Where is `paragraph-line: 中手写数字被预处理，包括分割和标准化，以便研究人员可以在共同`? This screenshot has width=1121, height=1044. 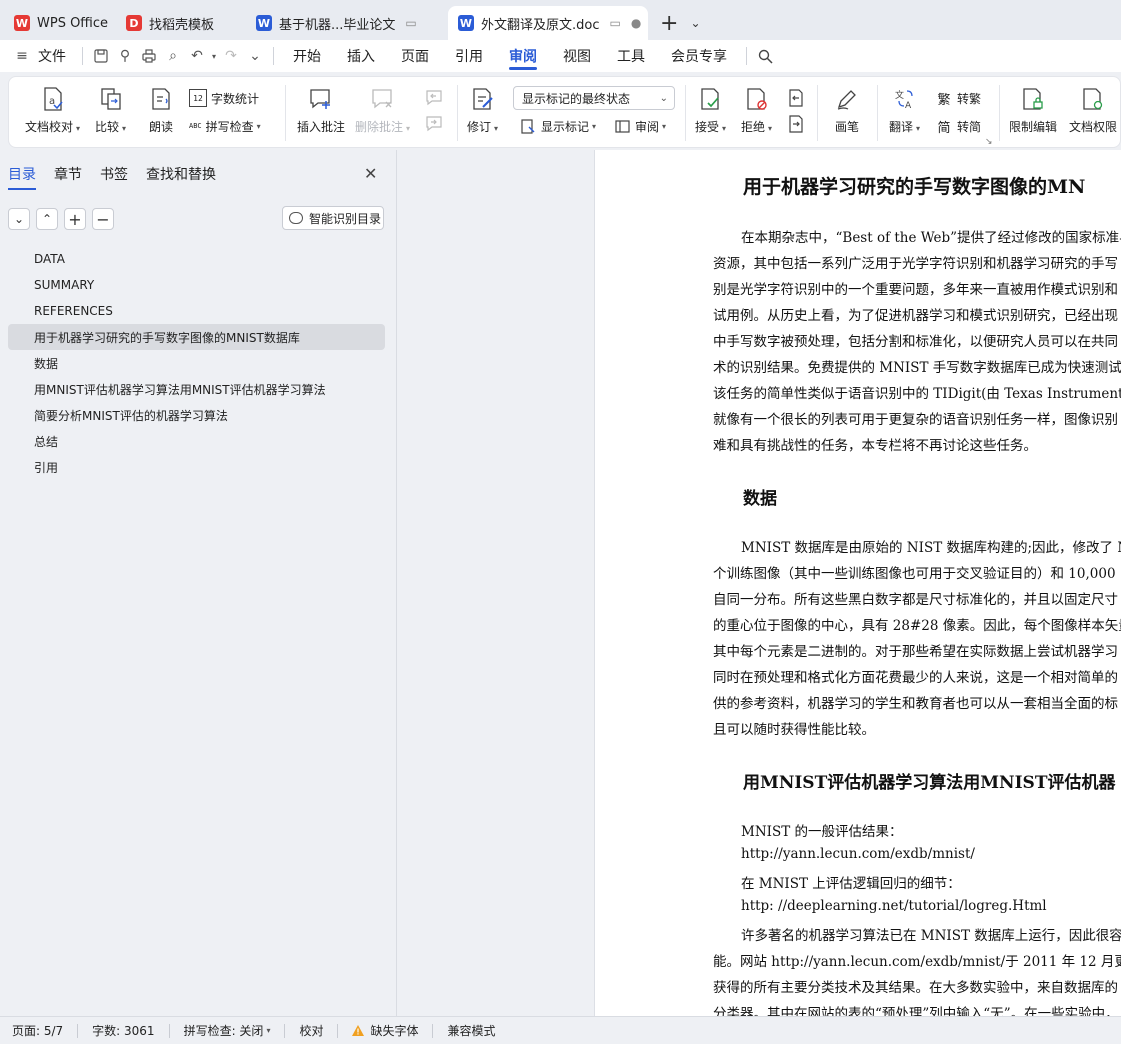
paragraph-line: 中手写数字被预处理，包括分割和标准化，以便研究人员可以在共同 is located at coordinates (915, 340).